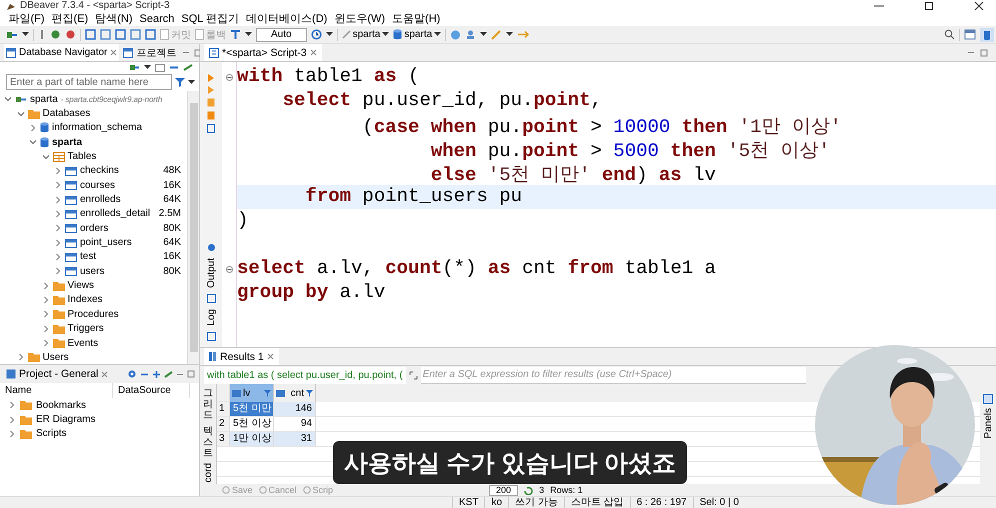 The width and height of the screenshot is (996, 508). What do you see at coordinates (98, 185) in the screenshot?
I see `tree-item: courses` at bounding box center [98, 185].